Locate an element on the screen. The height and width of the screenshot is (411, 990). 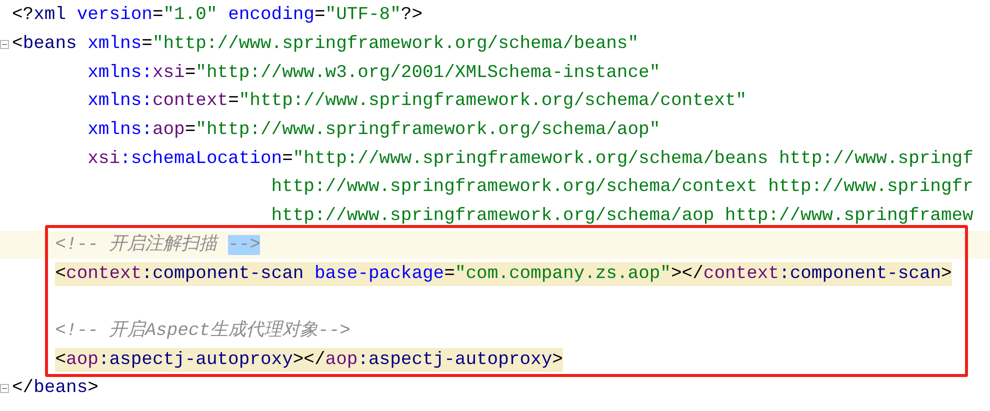
code-line: xsi:schemaLocation="http://www.springframework.org/schema/beans http://www.springf is located at coordinates (530, 159).